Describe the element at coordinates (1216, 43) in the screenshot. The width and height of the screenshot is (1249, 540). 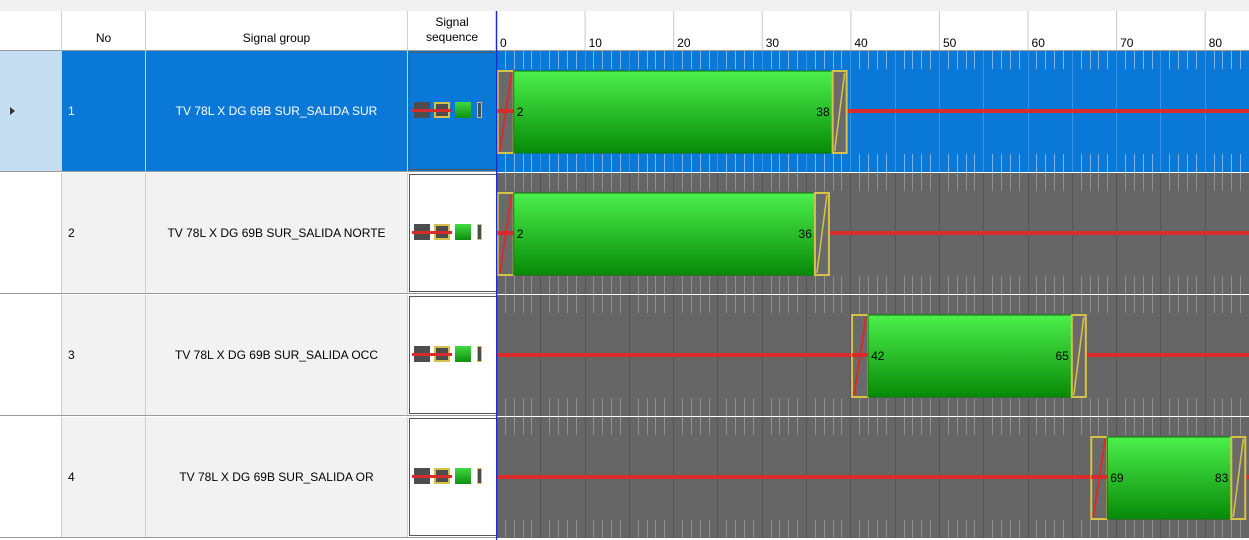
I see `timeline-tick-label: 80` at that location.